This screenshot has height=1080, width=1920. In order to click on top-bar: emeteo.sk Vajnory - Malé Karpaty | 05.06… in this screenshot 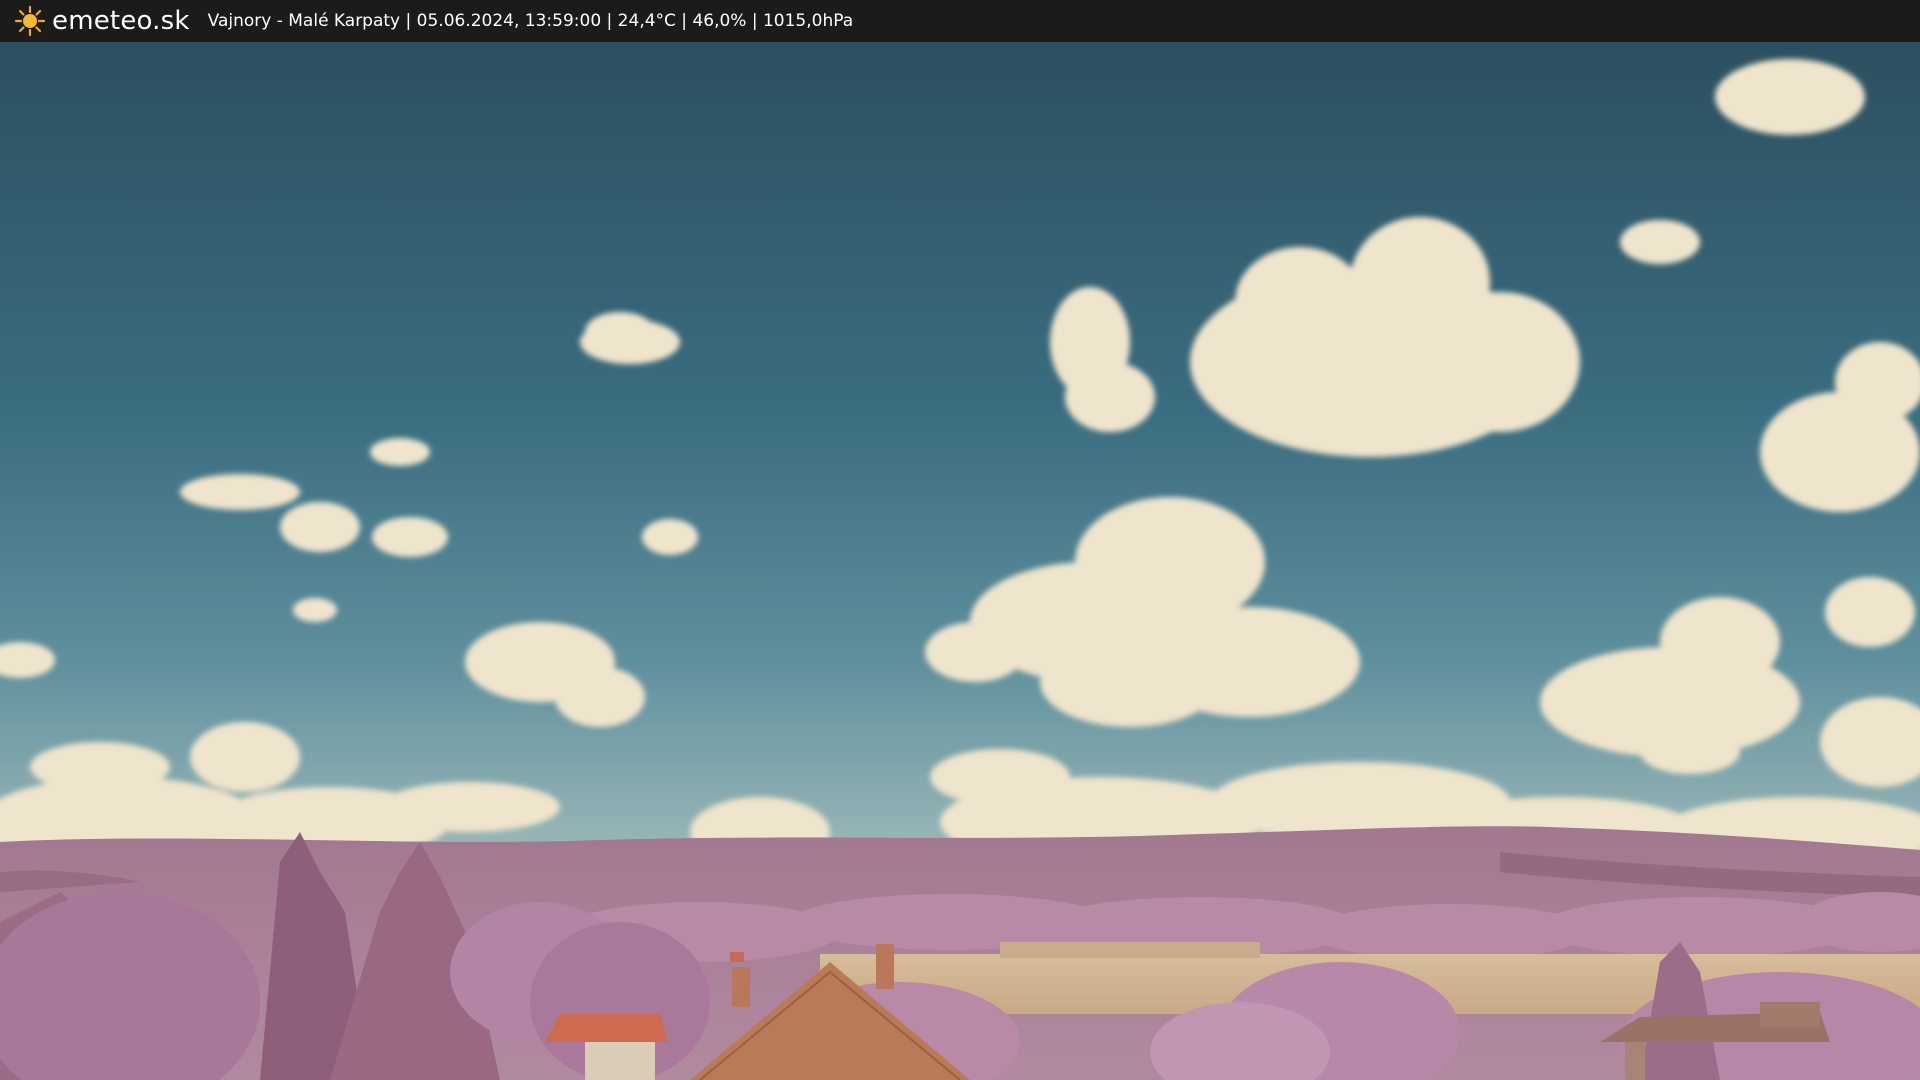, I will do `click(960, 21)`.